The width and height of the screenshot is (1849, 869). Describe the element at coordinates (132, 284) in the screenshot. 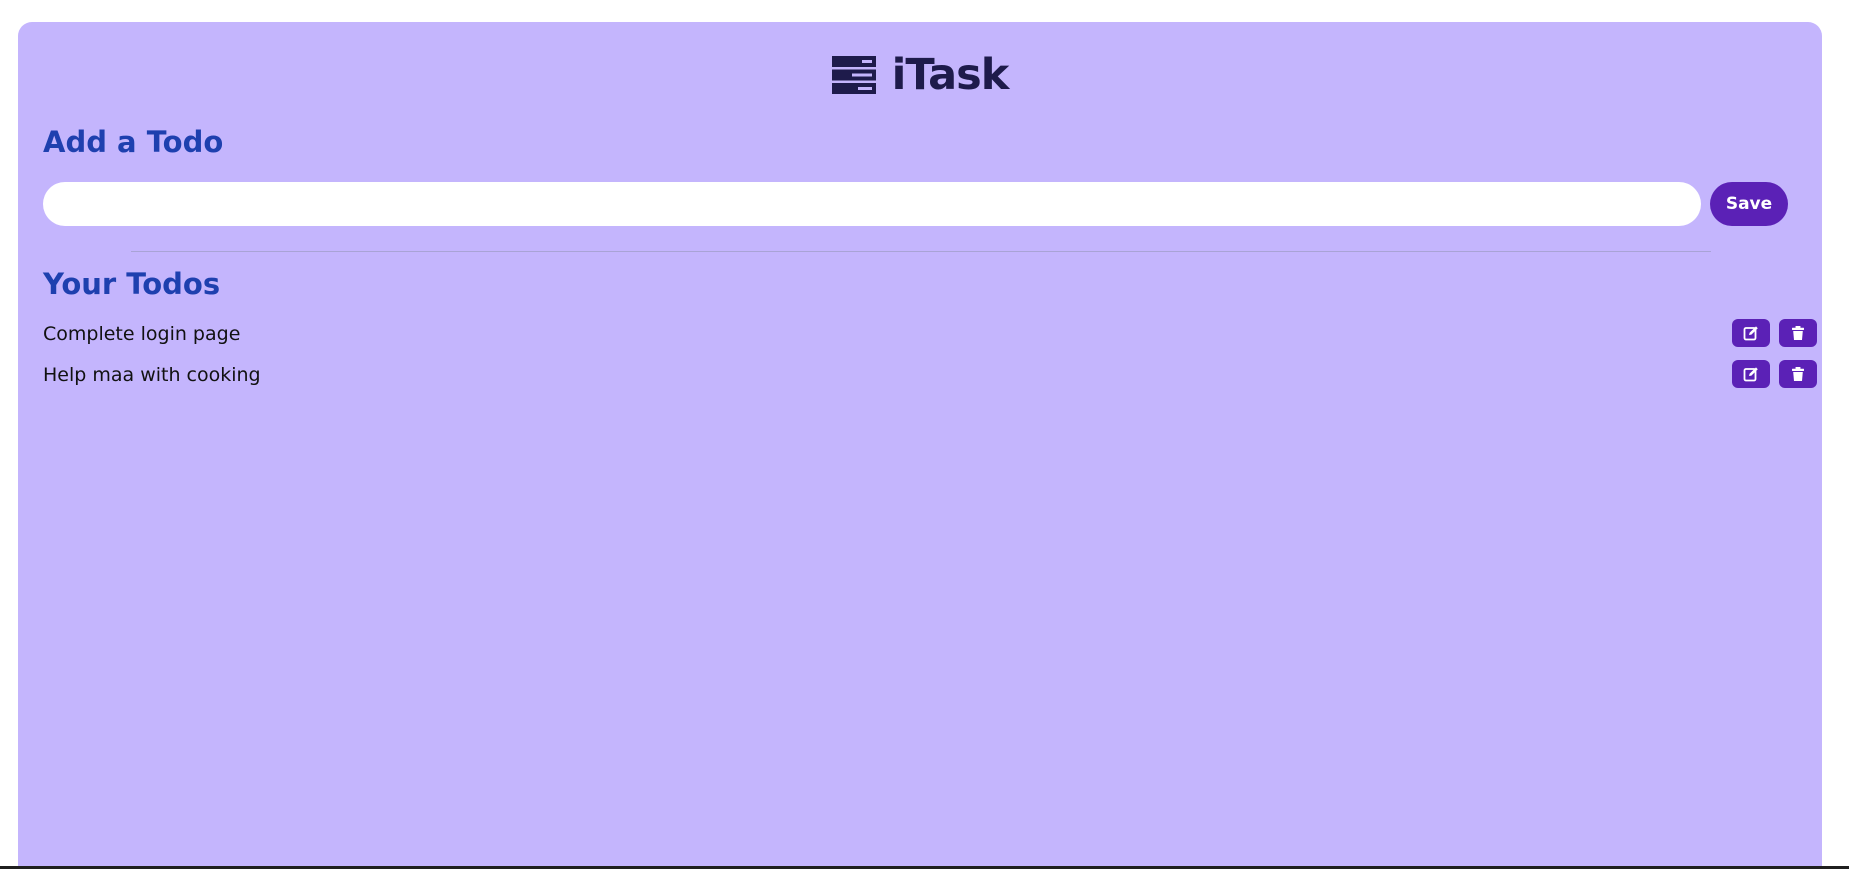

I see `your-todos-heading: Your Todos` at that location.